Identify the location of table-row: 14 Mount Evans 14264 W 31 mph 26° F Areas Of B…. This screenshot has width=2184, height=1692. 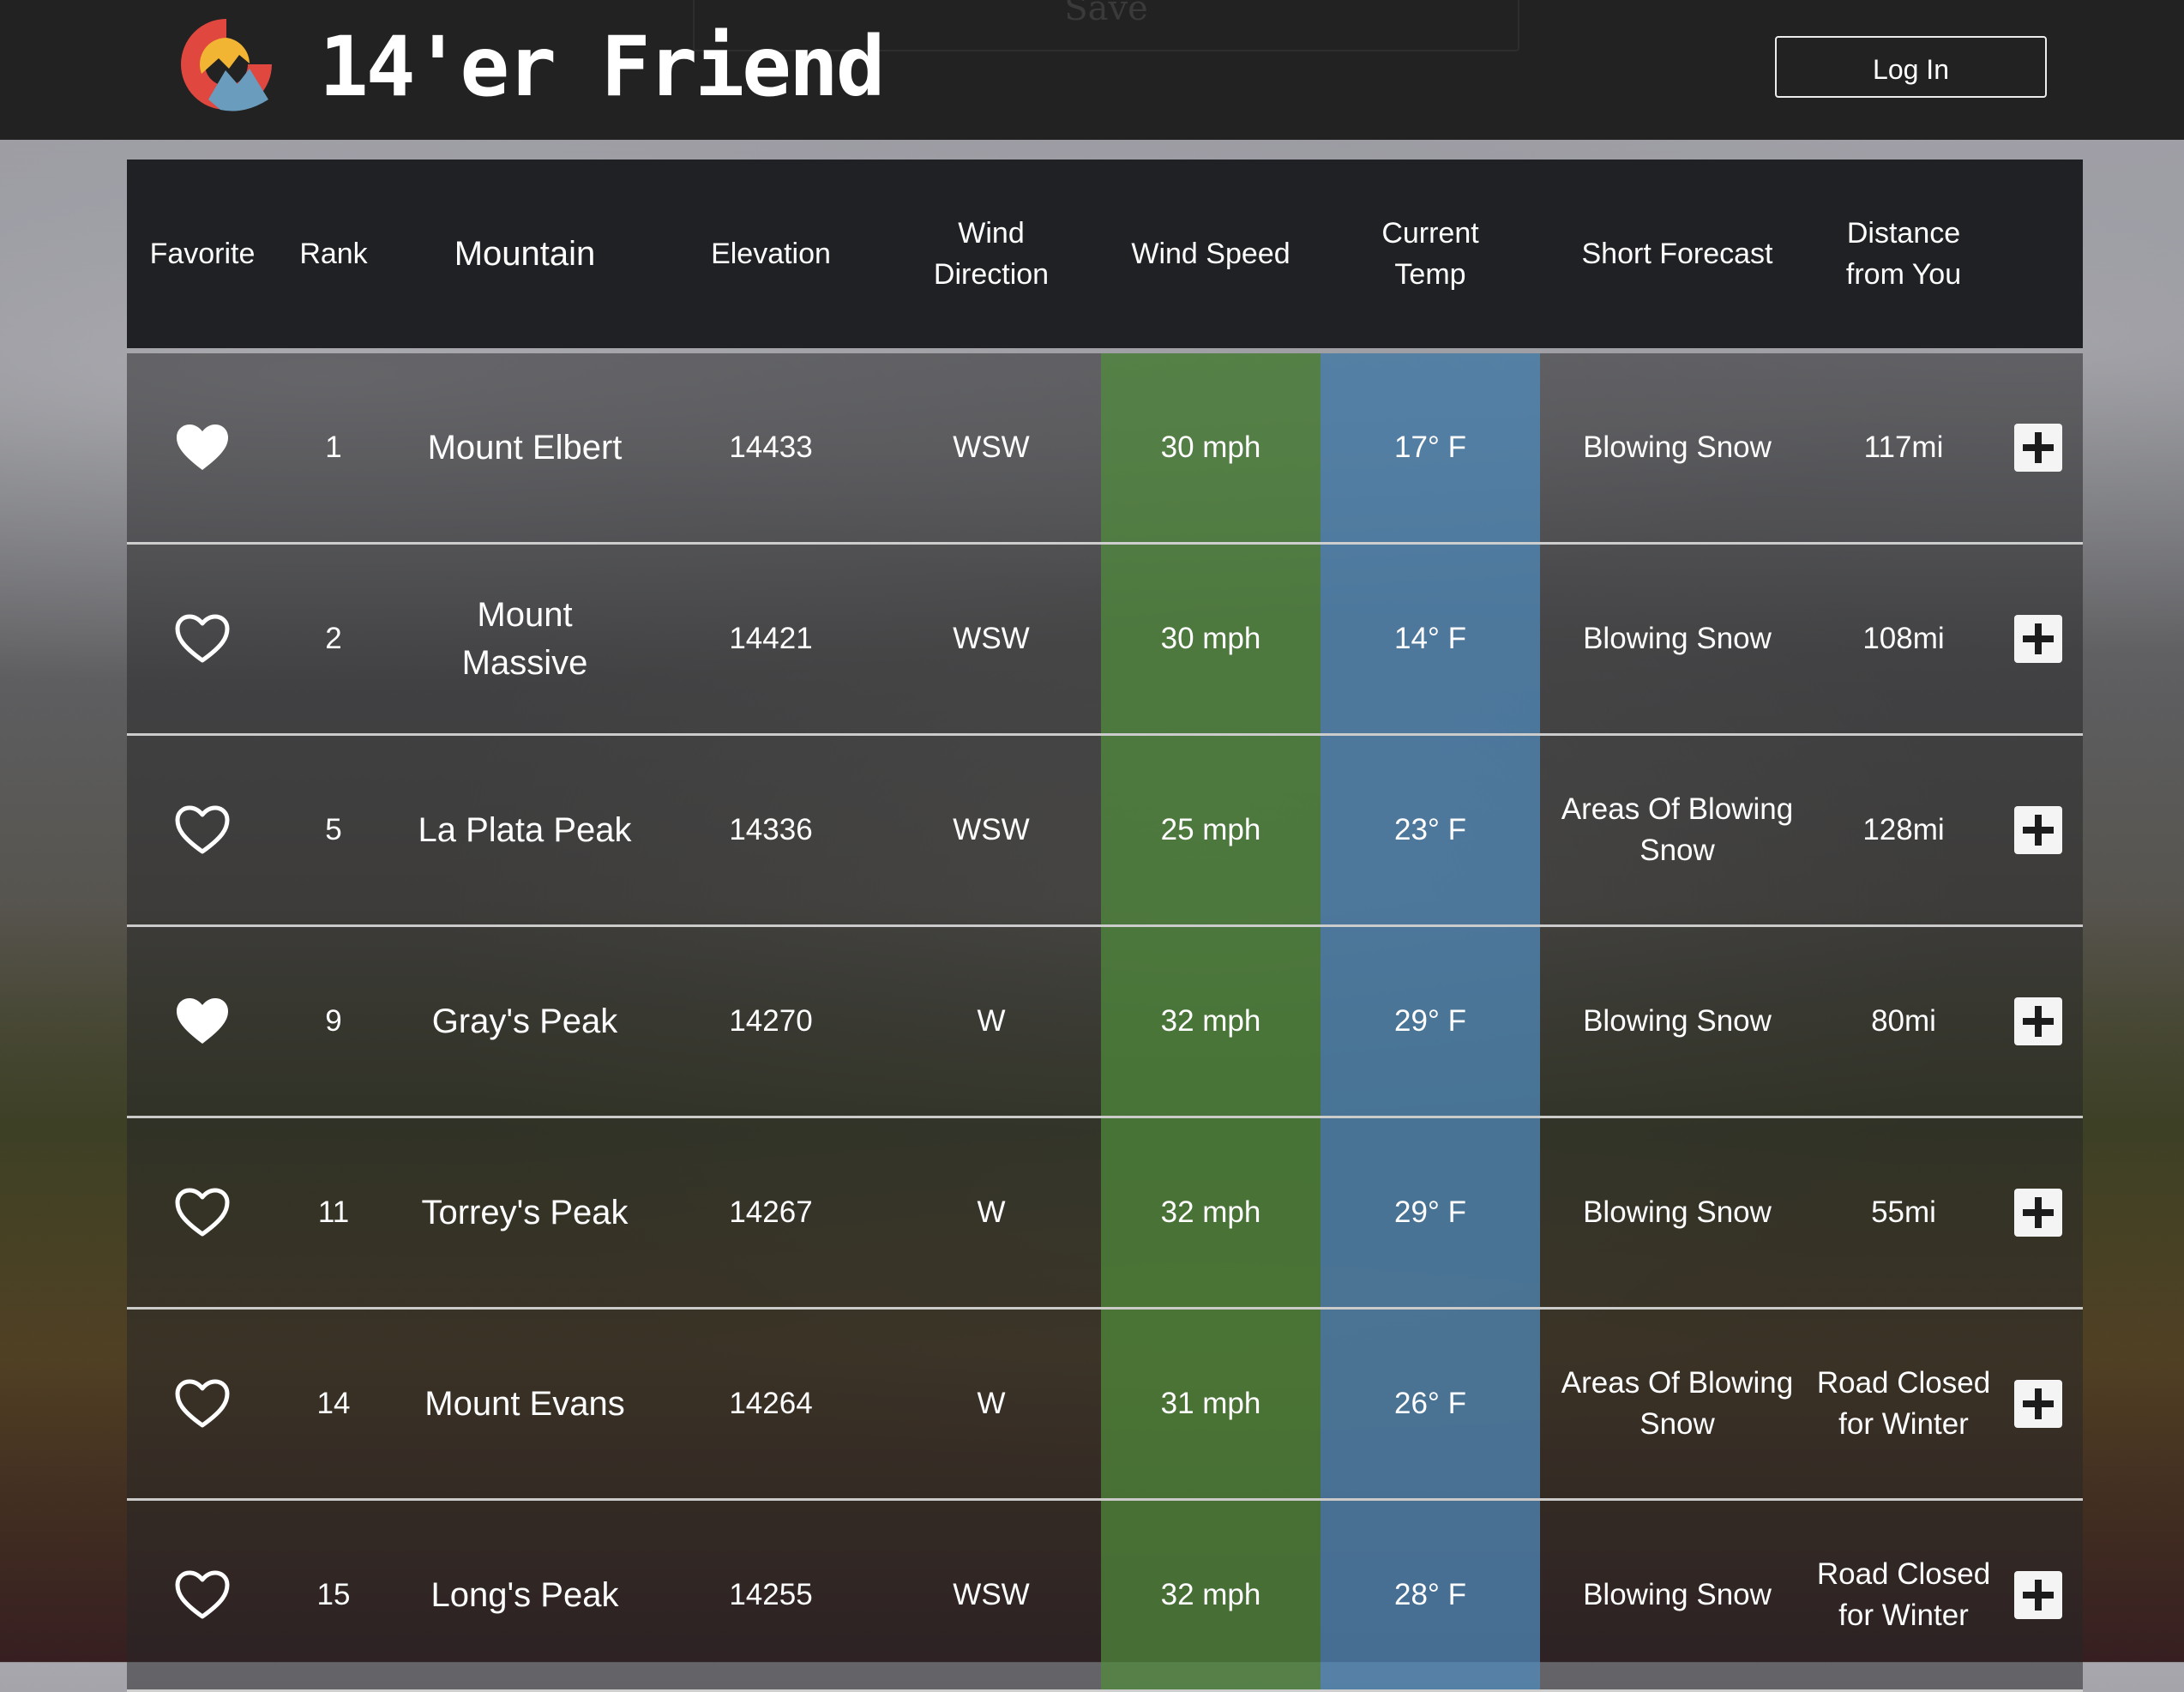
(1105, 1405).